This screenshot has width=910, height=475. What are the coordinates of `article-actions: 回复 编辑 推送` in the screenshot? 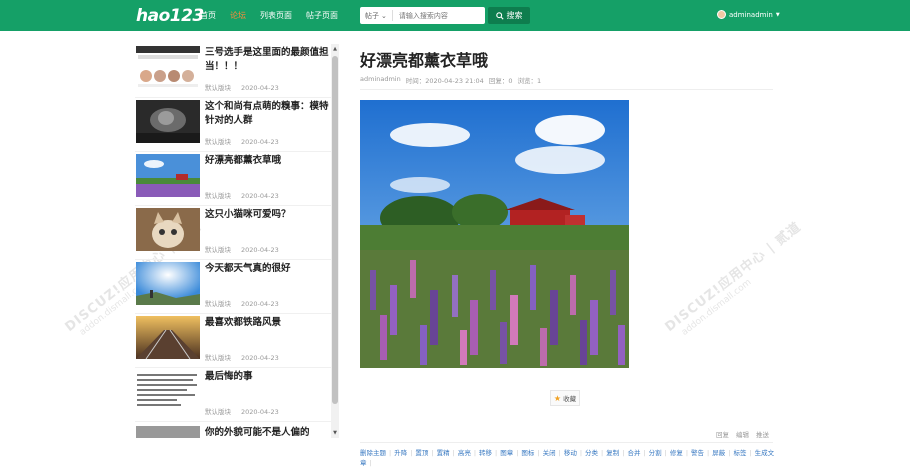 It's located at (742, 434).